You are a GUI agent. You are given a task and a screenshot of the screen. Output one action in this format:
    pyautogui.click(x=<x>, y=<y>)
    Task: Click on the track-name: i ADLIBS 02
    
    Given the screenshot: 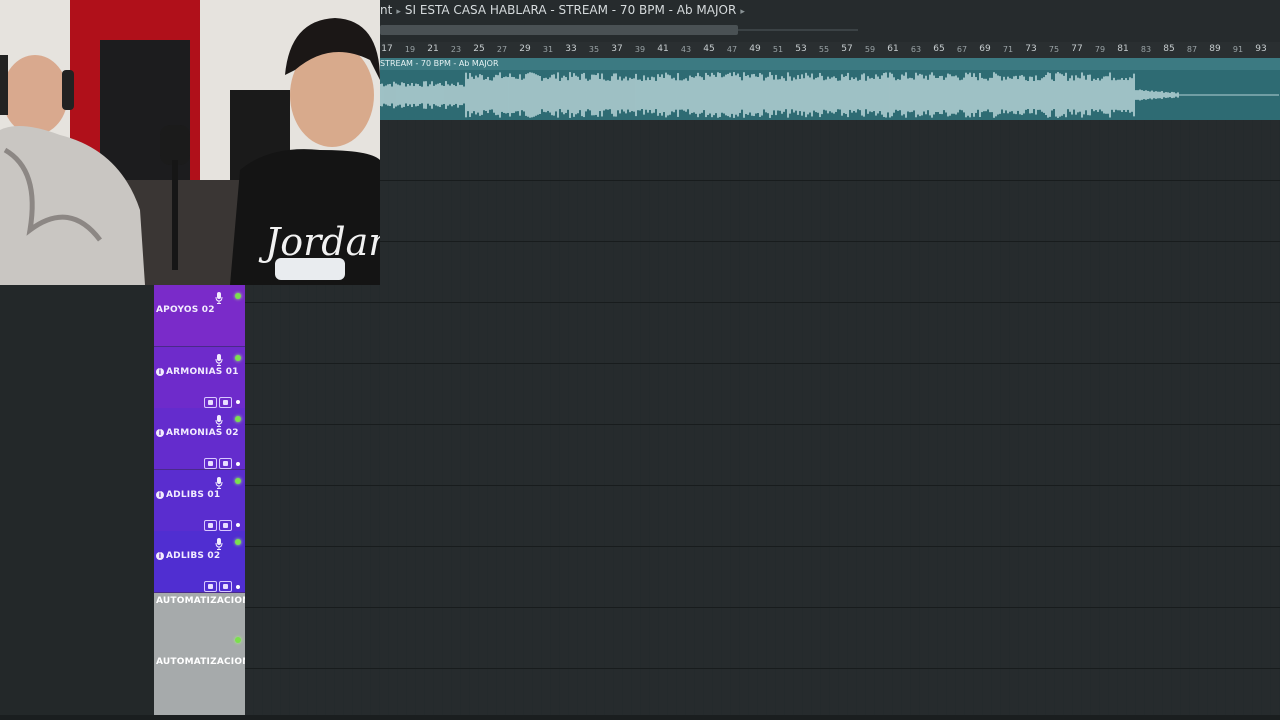 What is the action you would take?
    pyautogui.click(x=188, y=556)
    